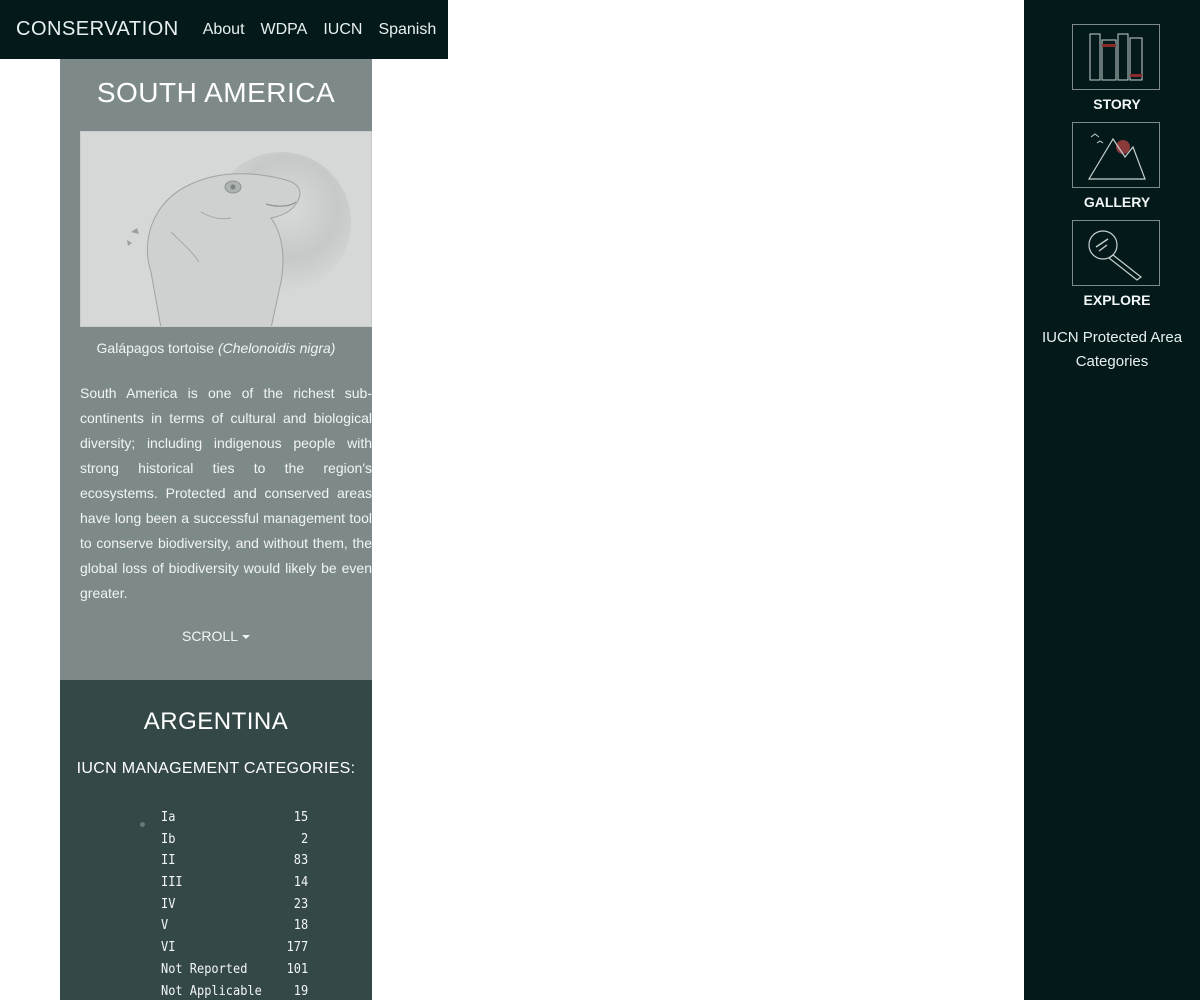 This screenshot has width=1200, height=1005. What do you see at coordinates (304, 843) in the screenshot?
I see `category-count: 2` at bounding box center [304, 843].